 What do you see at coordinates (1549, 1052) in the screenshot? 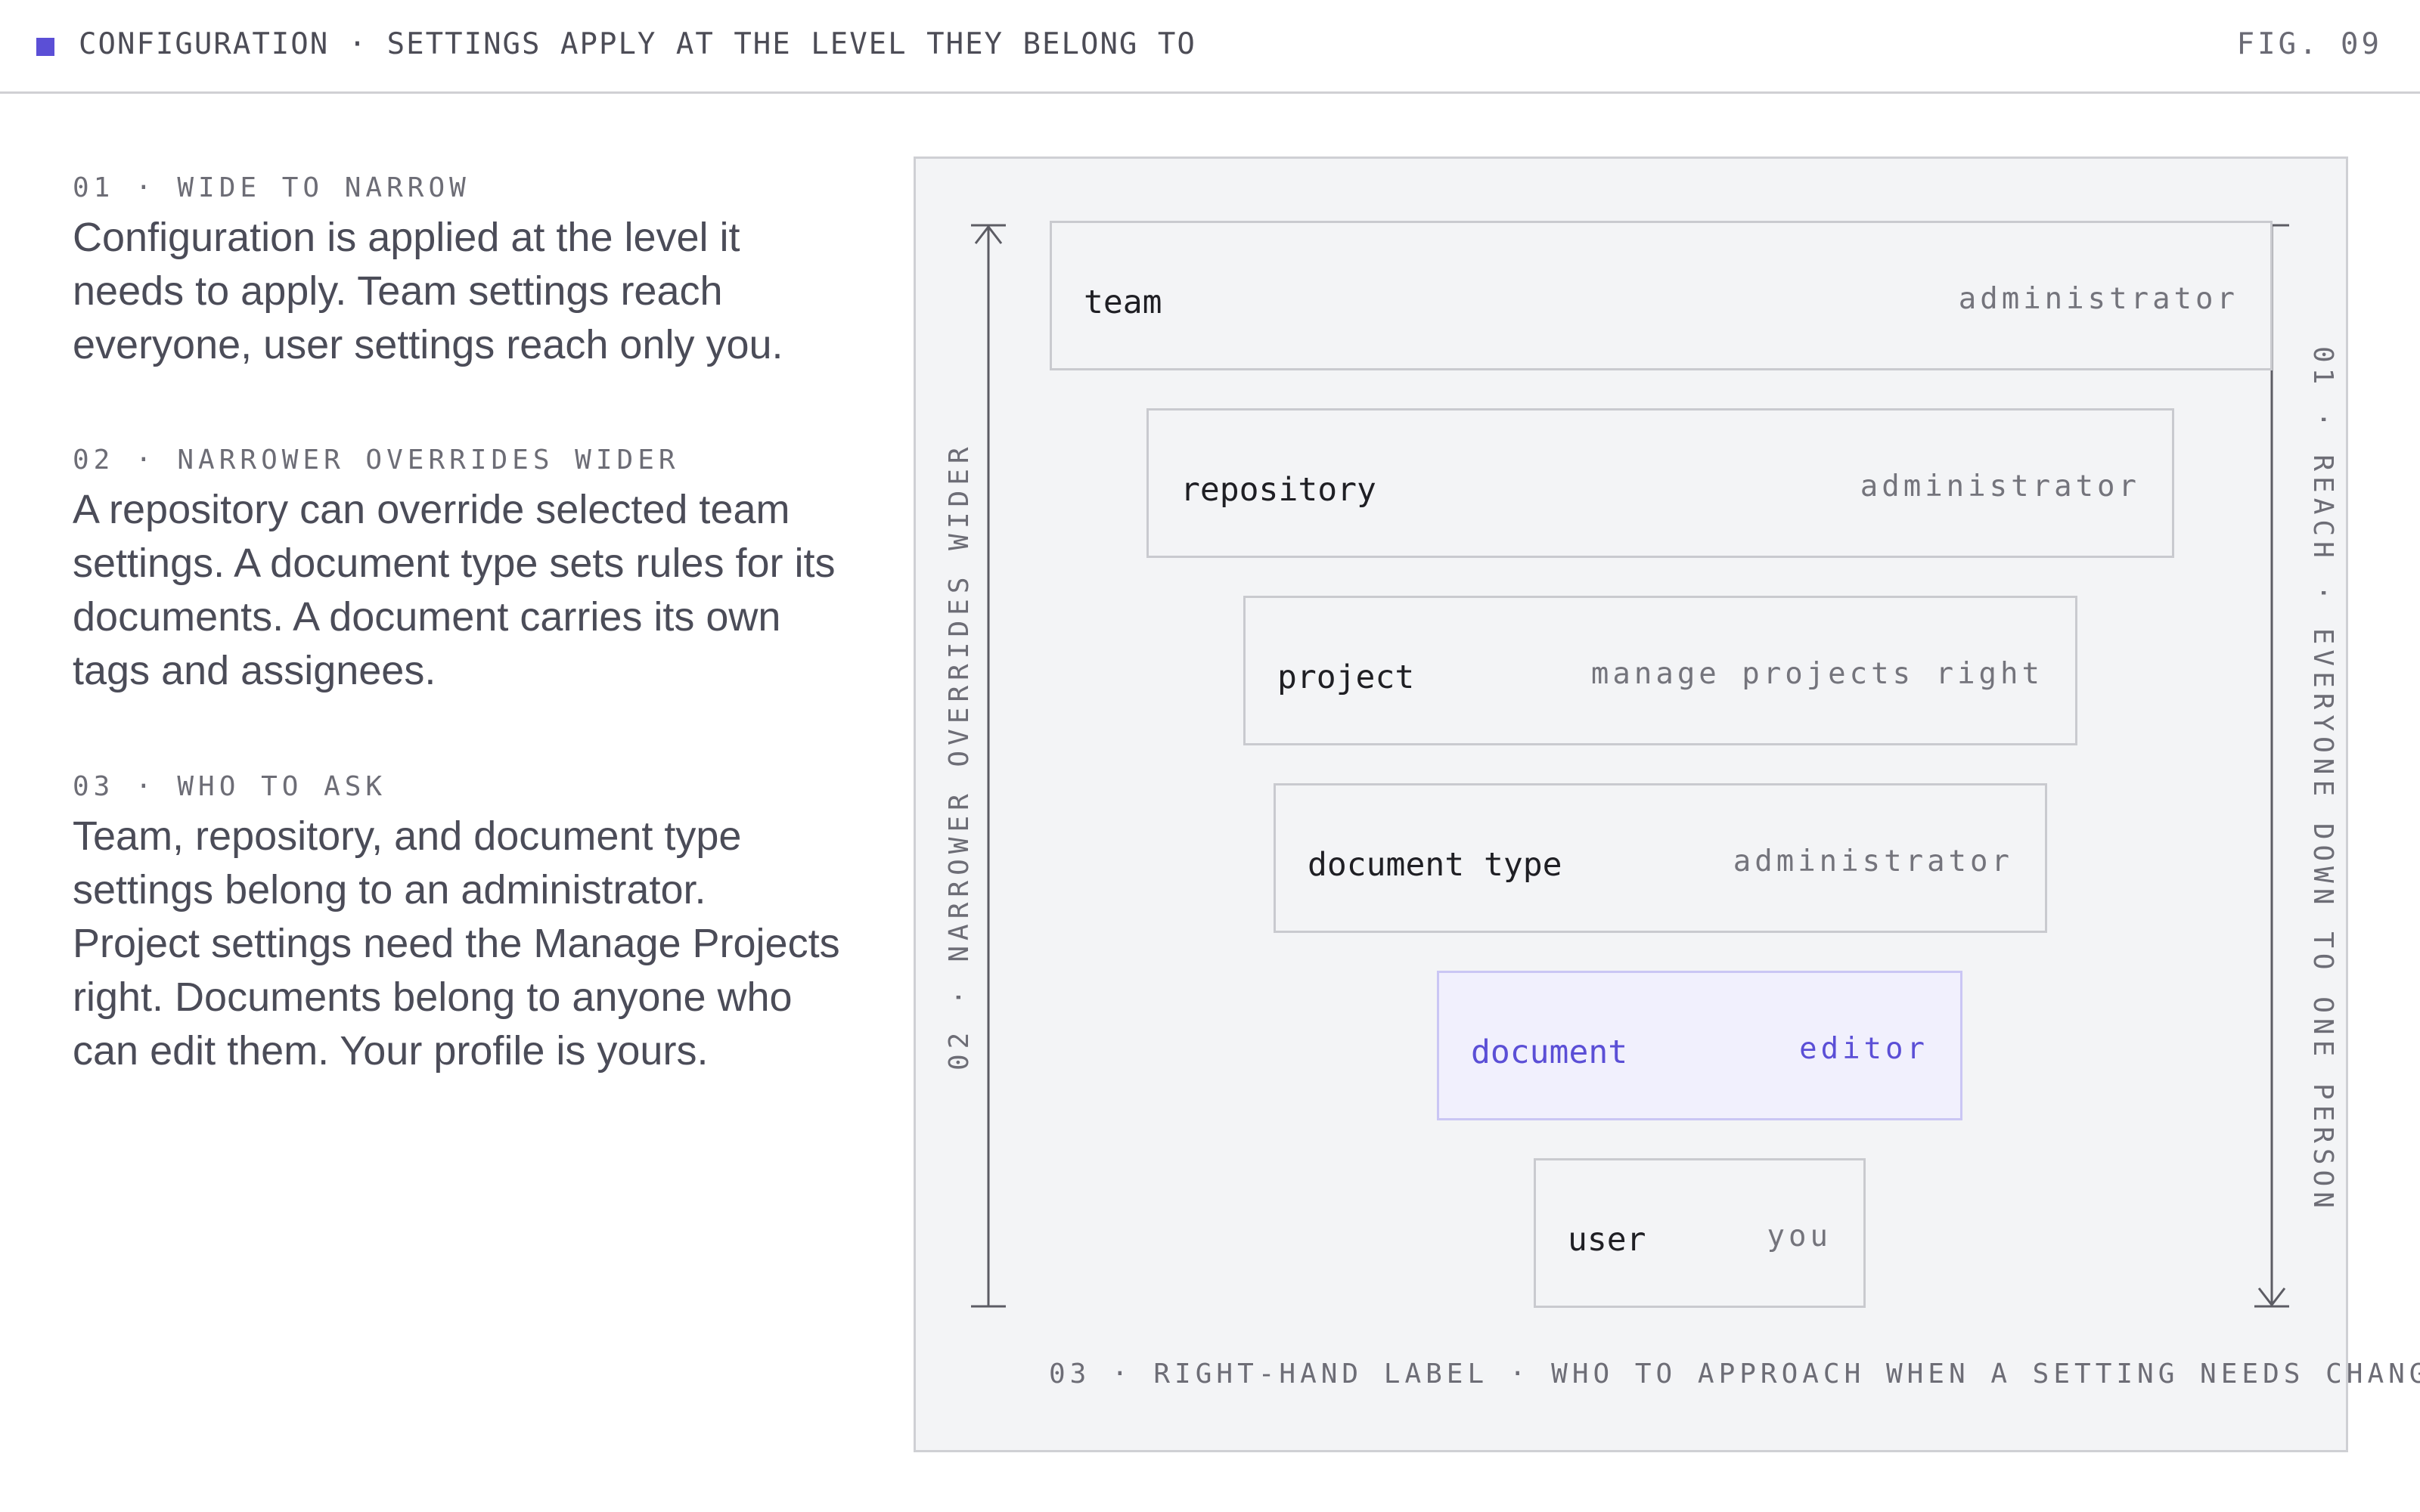
I see `level-name: document` at bounding box center [1549, 1052].